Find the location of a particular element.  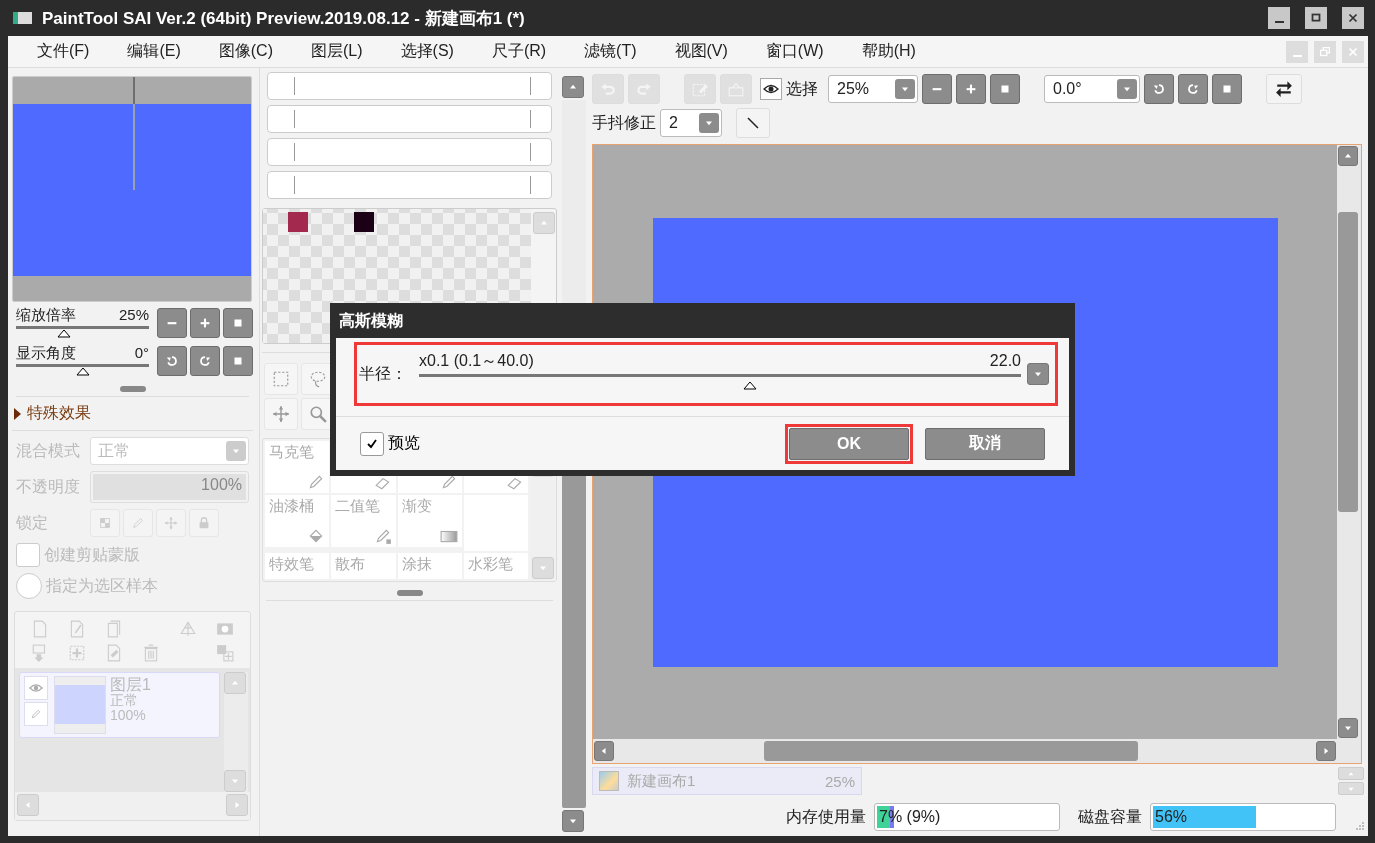

restore-icon is located at coordinates (1325, 51).